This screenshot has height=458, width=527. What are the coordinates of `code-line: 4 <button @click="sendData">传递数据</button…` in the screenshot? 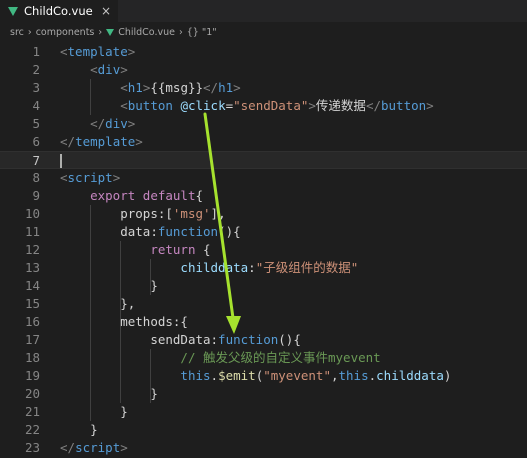 It's located at (263, 106).